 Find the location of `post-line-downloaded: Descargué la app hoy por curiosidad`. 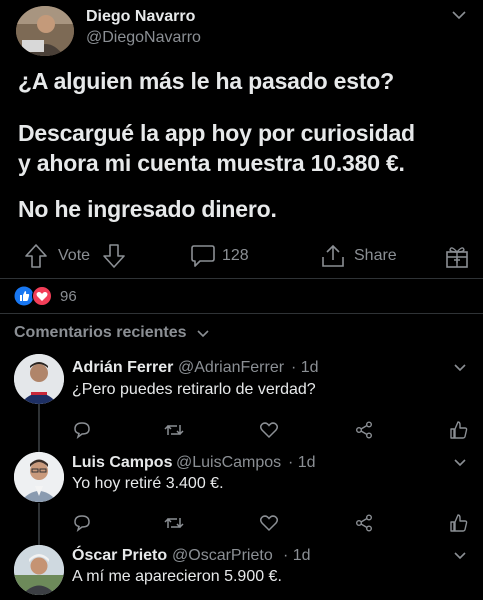

post-line-downloaded: Descargué la app hoy por curiosidad is located at coordinates (216, 133).